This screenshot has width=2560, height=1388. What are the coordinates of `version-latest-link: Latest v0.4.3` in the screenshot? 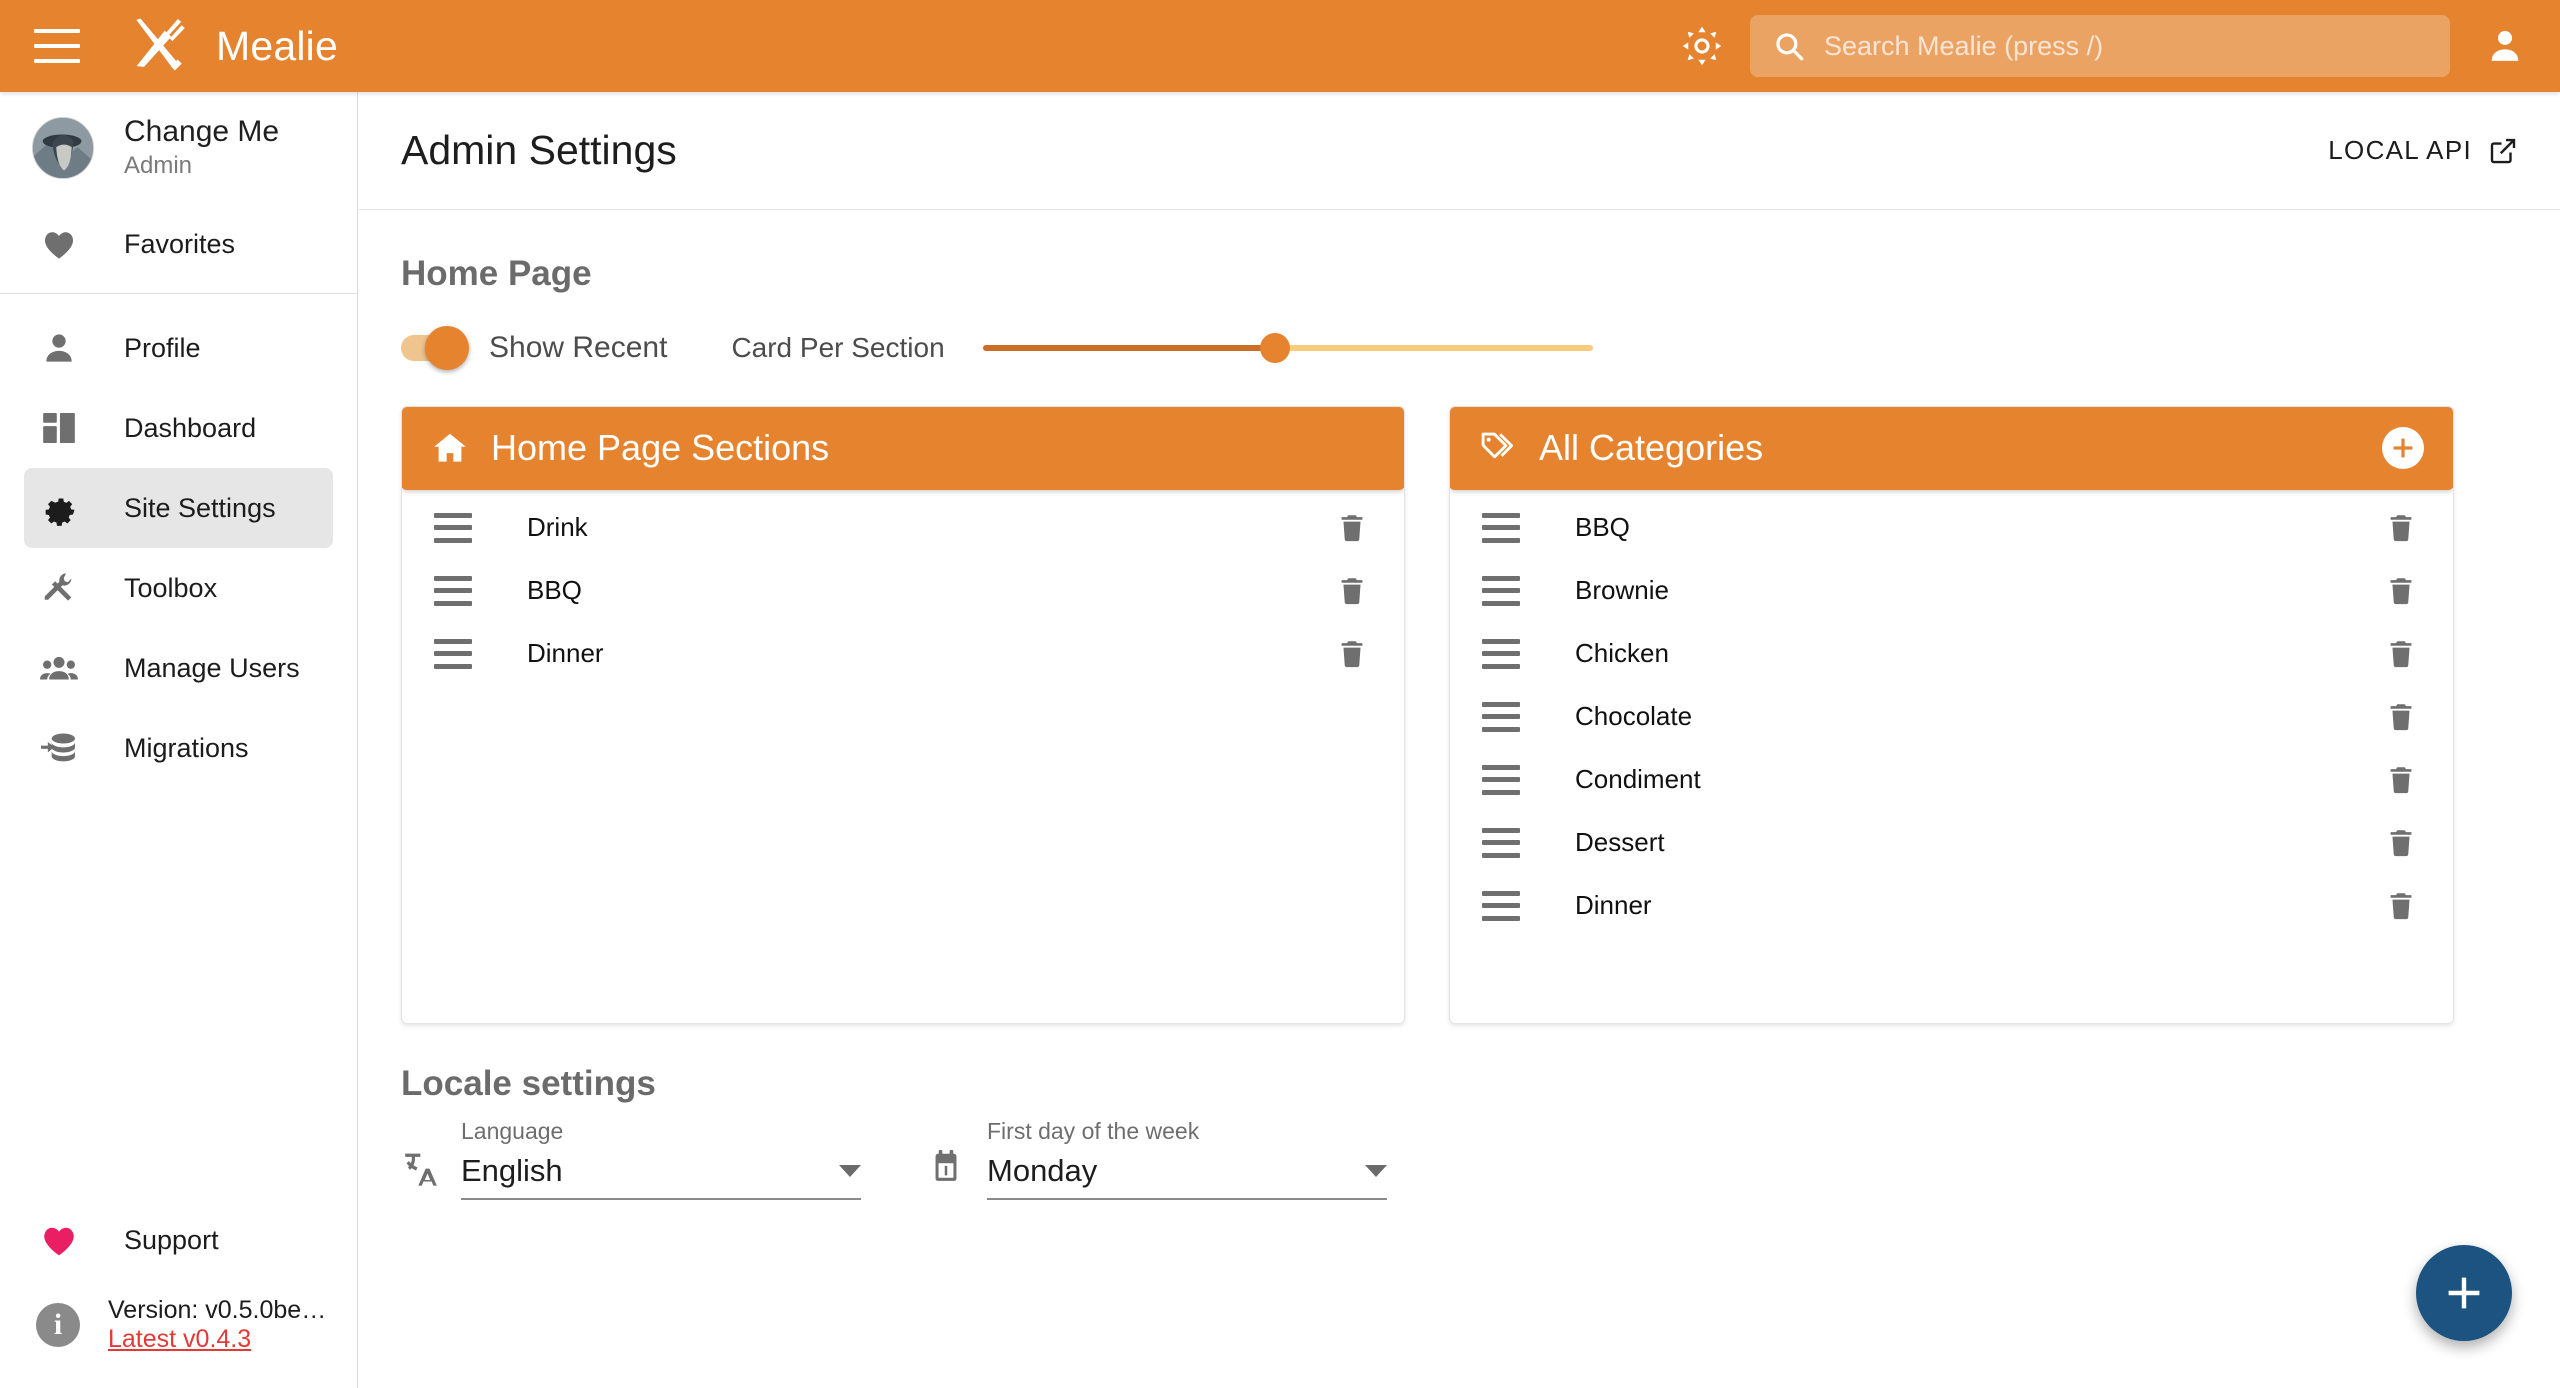 It's located at (179, 1339).